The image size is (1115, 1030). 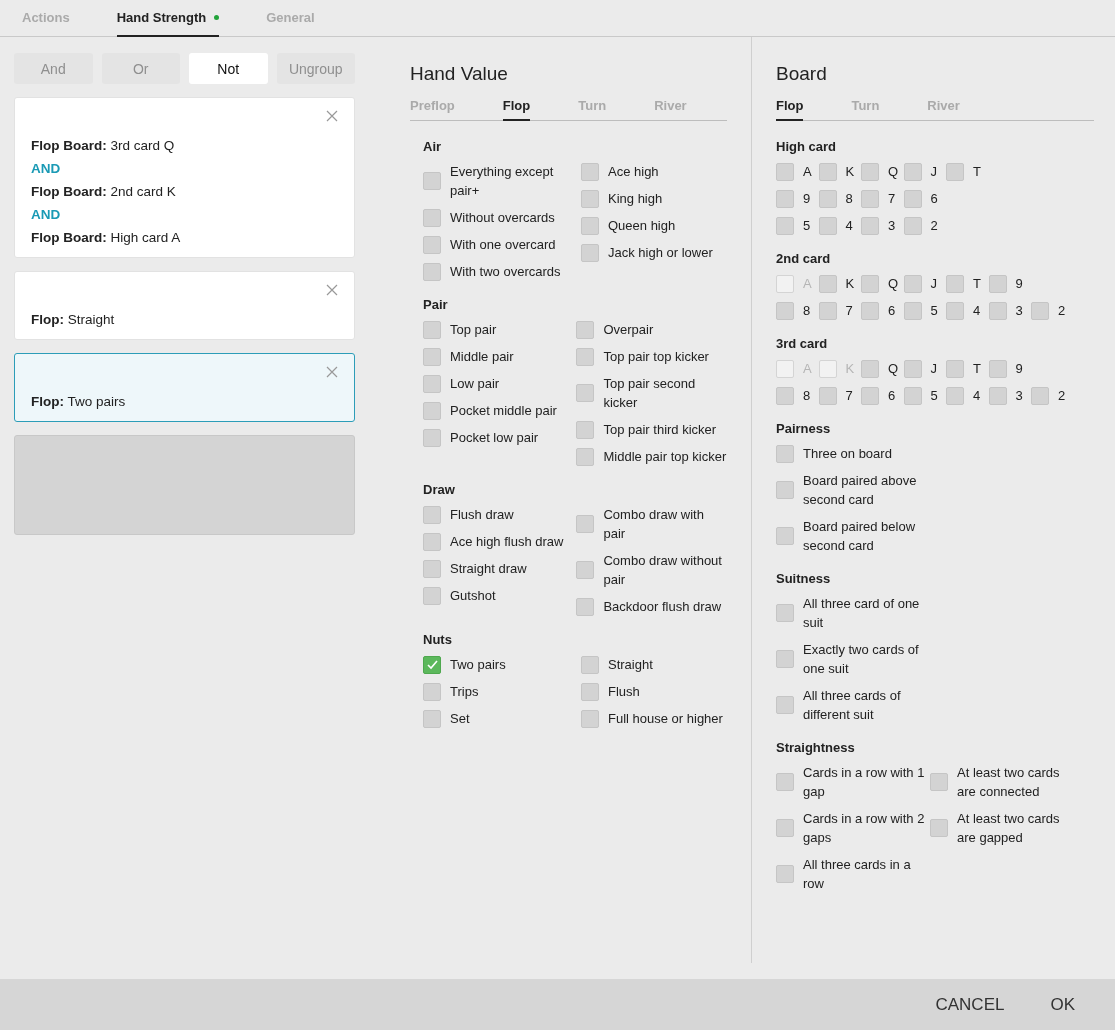 What do you see at coordinates (1062, 1004) in the screenshot?
I see `dialog-button: OK` at bounding box center [1062, 1004].